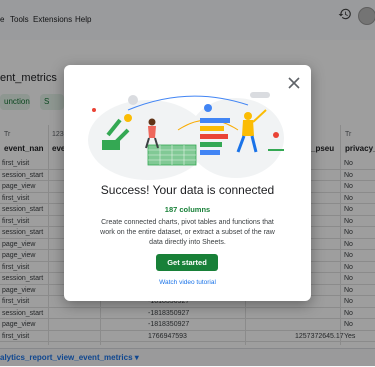 The height and width of the screenshot is (367, 375). Describe the element at coordinates (187, 209) in the screenshot. I see `column-count: 187 columns` at that location.